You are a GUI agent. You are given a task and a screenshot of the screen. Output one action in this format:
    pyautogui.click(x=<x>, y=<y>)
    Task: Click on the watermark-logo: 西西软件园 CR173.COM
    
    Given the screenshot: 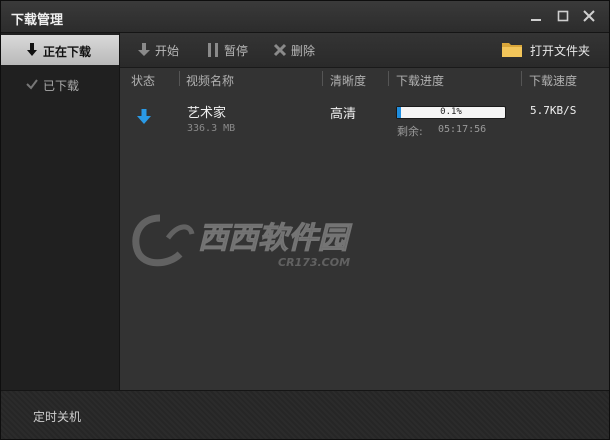 What is the action you would take?
    pyautogui.click(x=242, y=241)
    